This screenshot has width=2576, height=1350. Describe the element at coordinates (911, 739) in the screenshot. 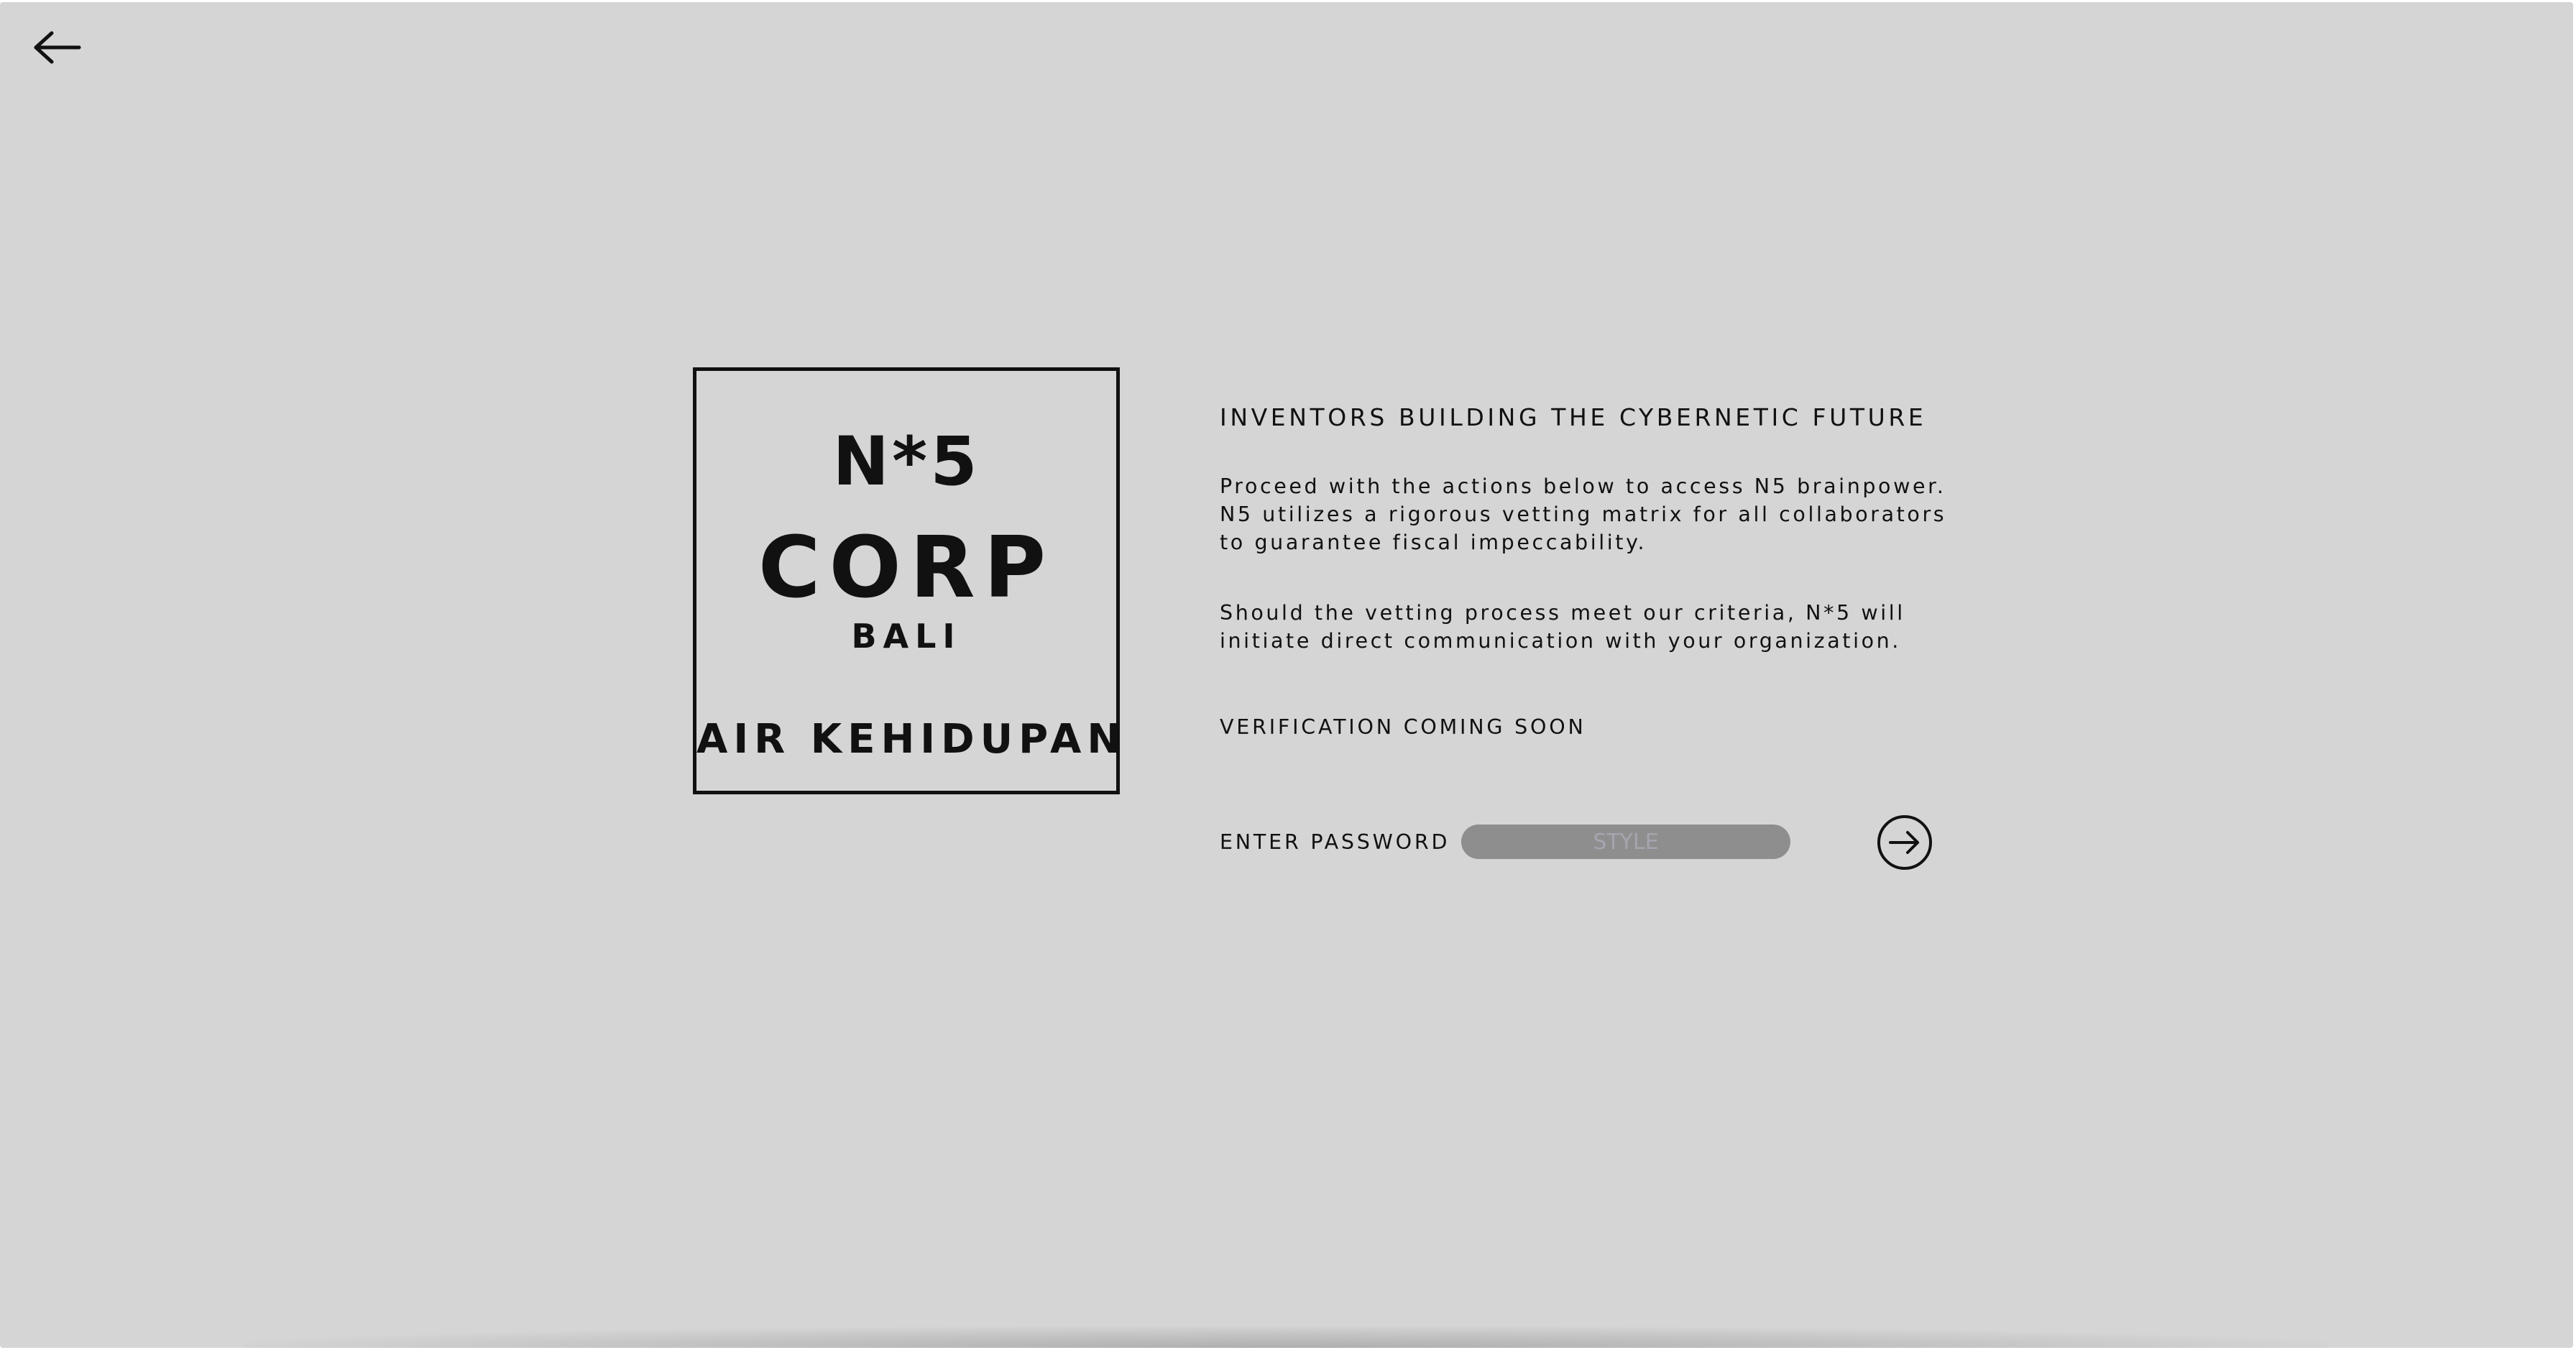

I see `logo-tagline: AIR KEHIDUPAN` at that location.